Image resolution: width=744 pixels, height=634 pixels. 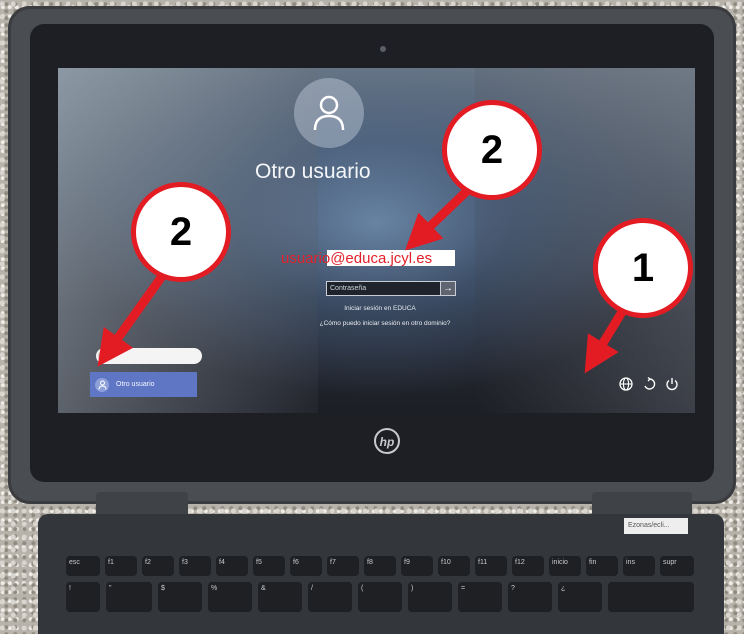 I want to click on key-f10: f10, so click(x=454, y=566).